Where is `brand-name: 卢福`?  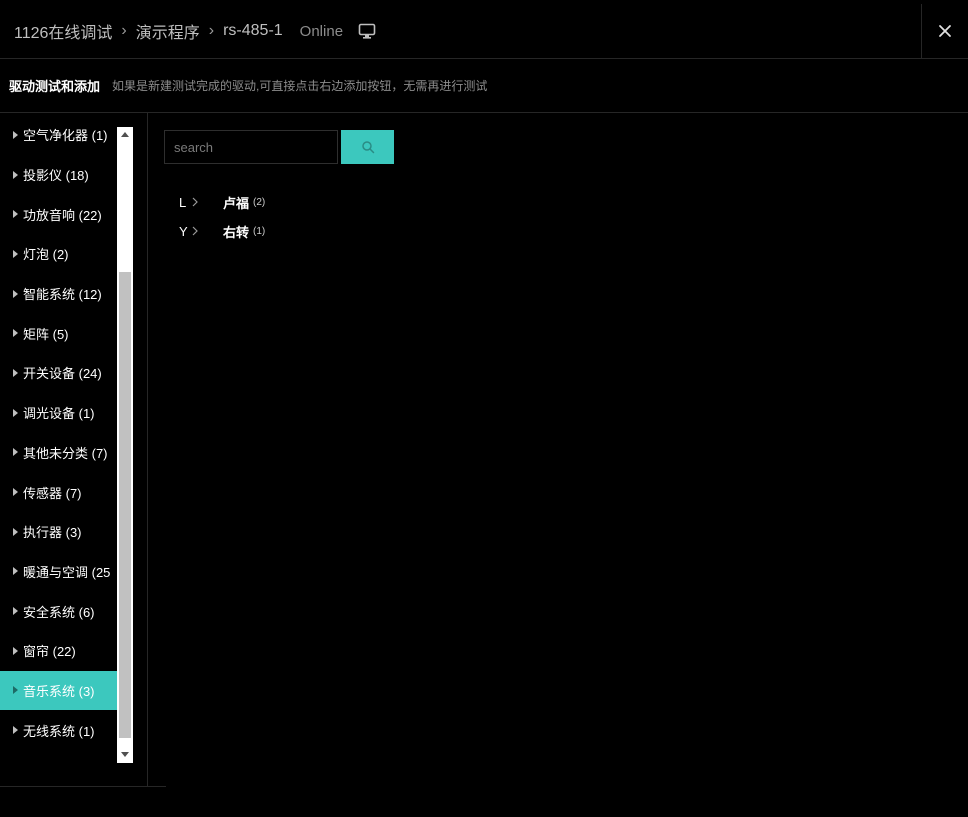 brand-name: 卢福 is located at coordinates (236, 202).